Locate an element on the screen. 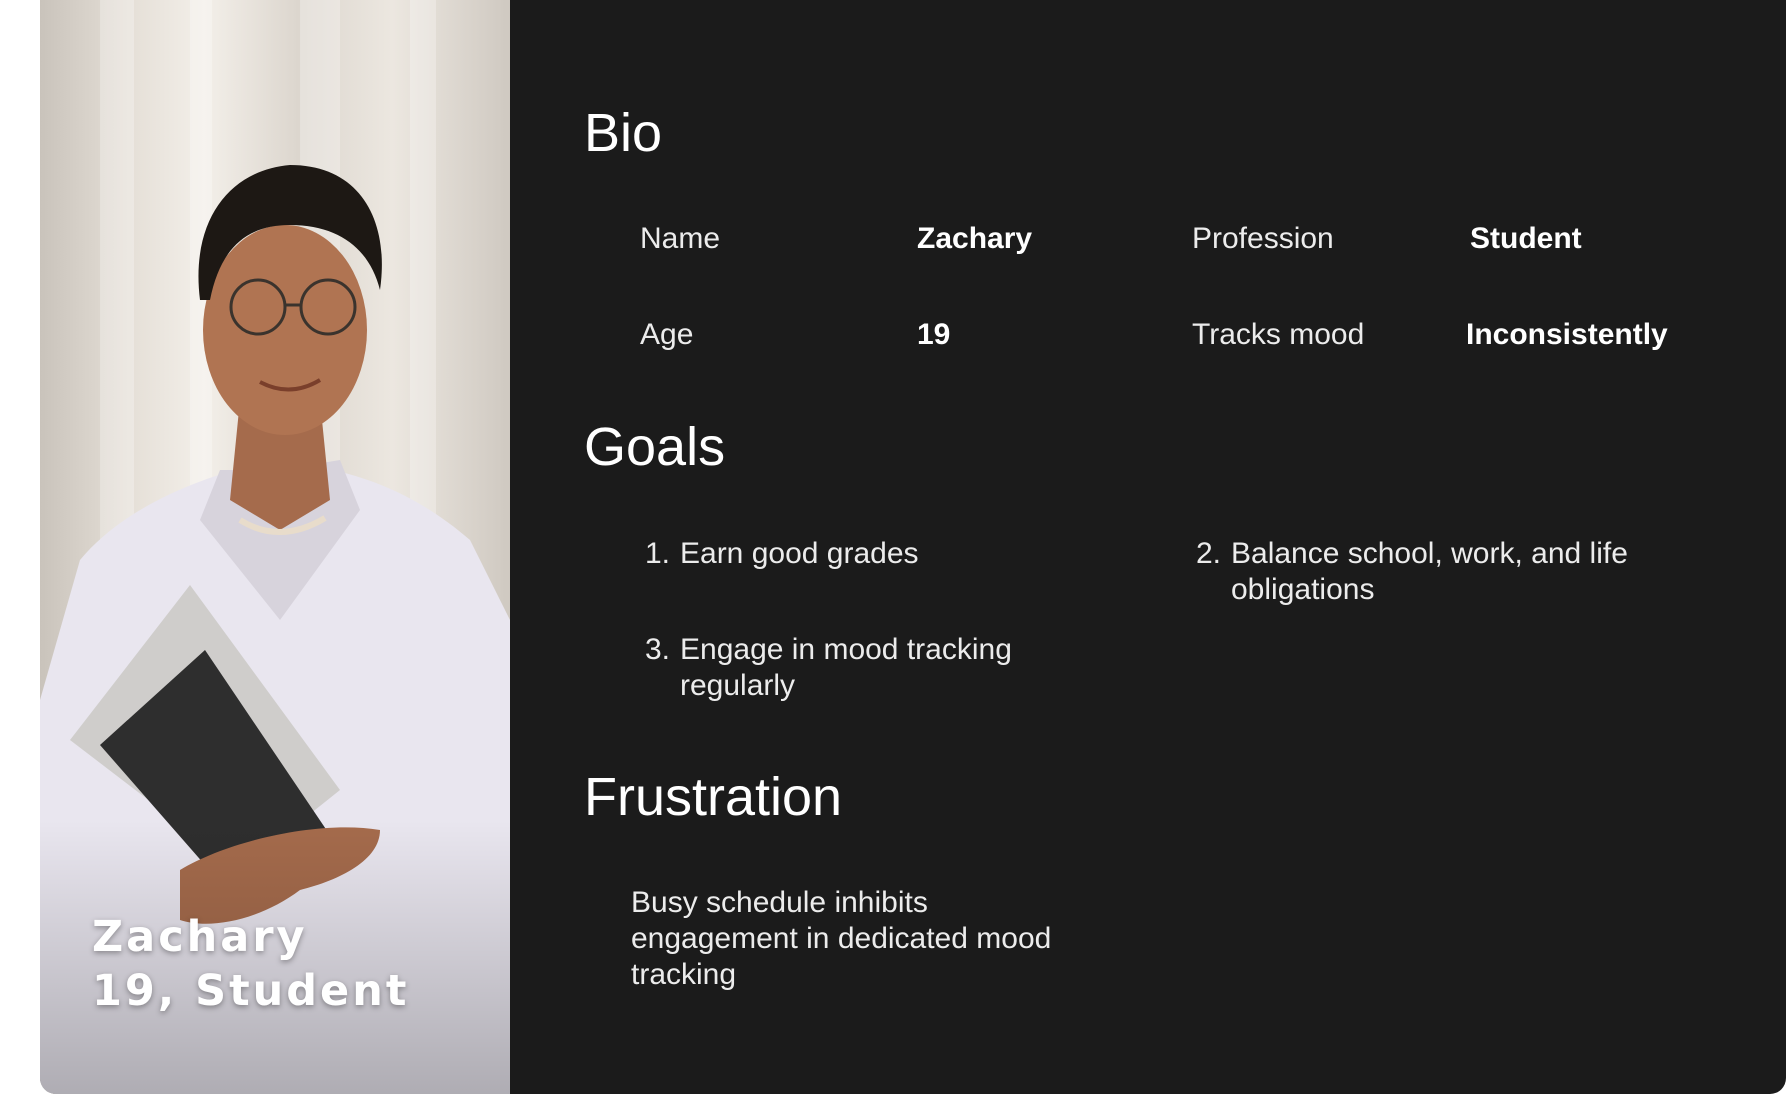 Image resolution: width=1786 pixels, height=1094 pixels. profession-label: Profession is located at coordinates (1263, 238).